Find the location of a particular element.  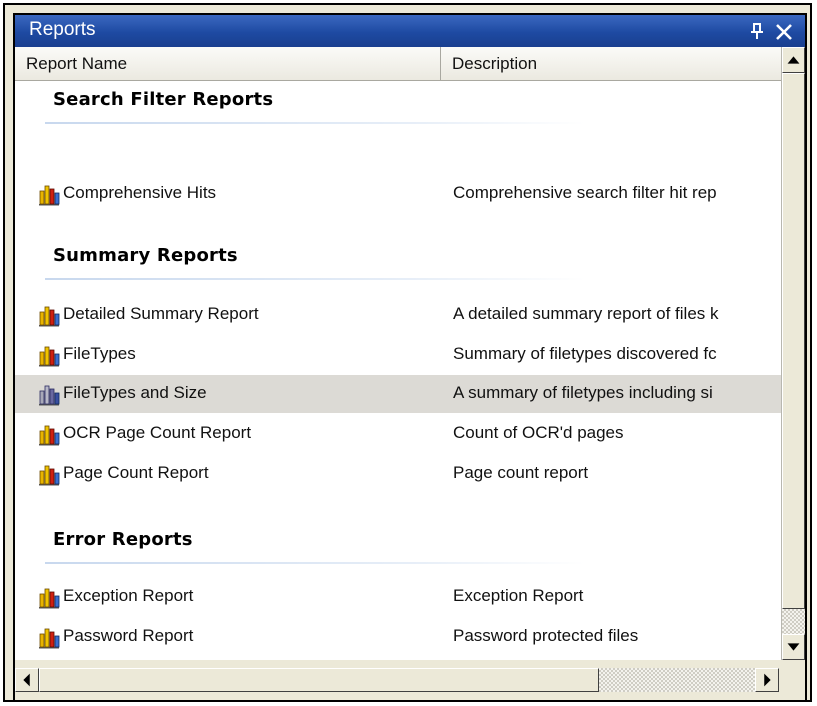

report-name: FileTypes and Size is located at coordinates (135, 392).